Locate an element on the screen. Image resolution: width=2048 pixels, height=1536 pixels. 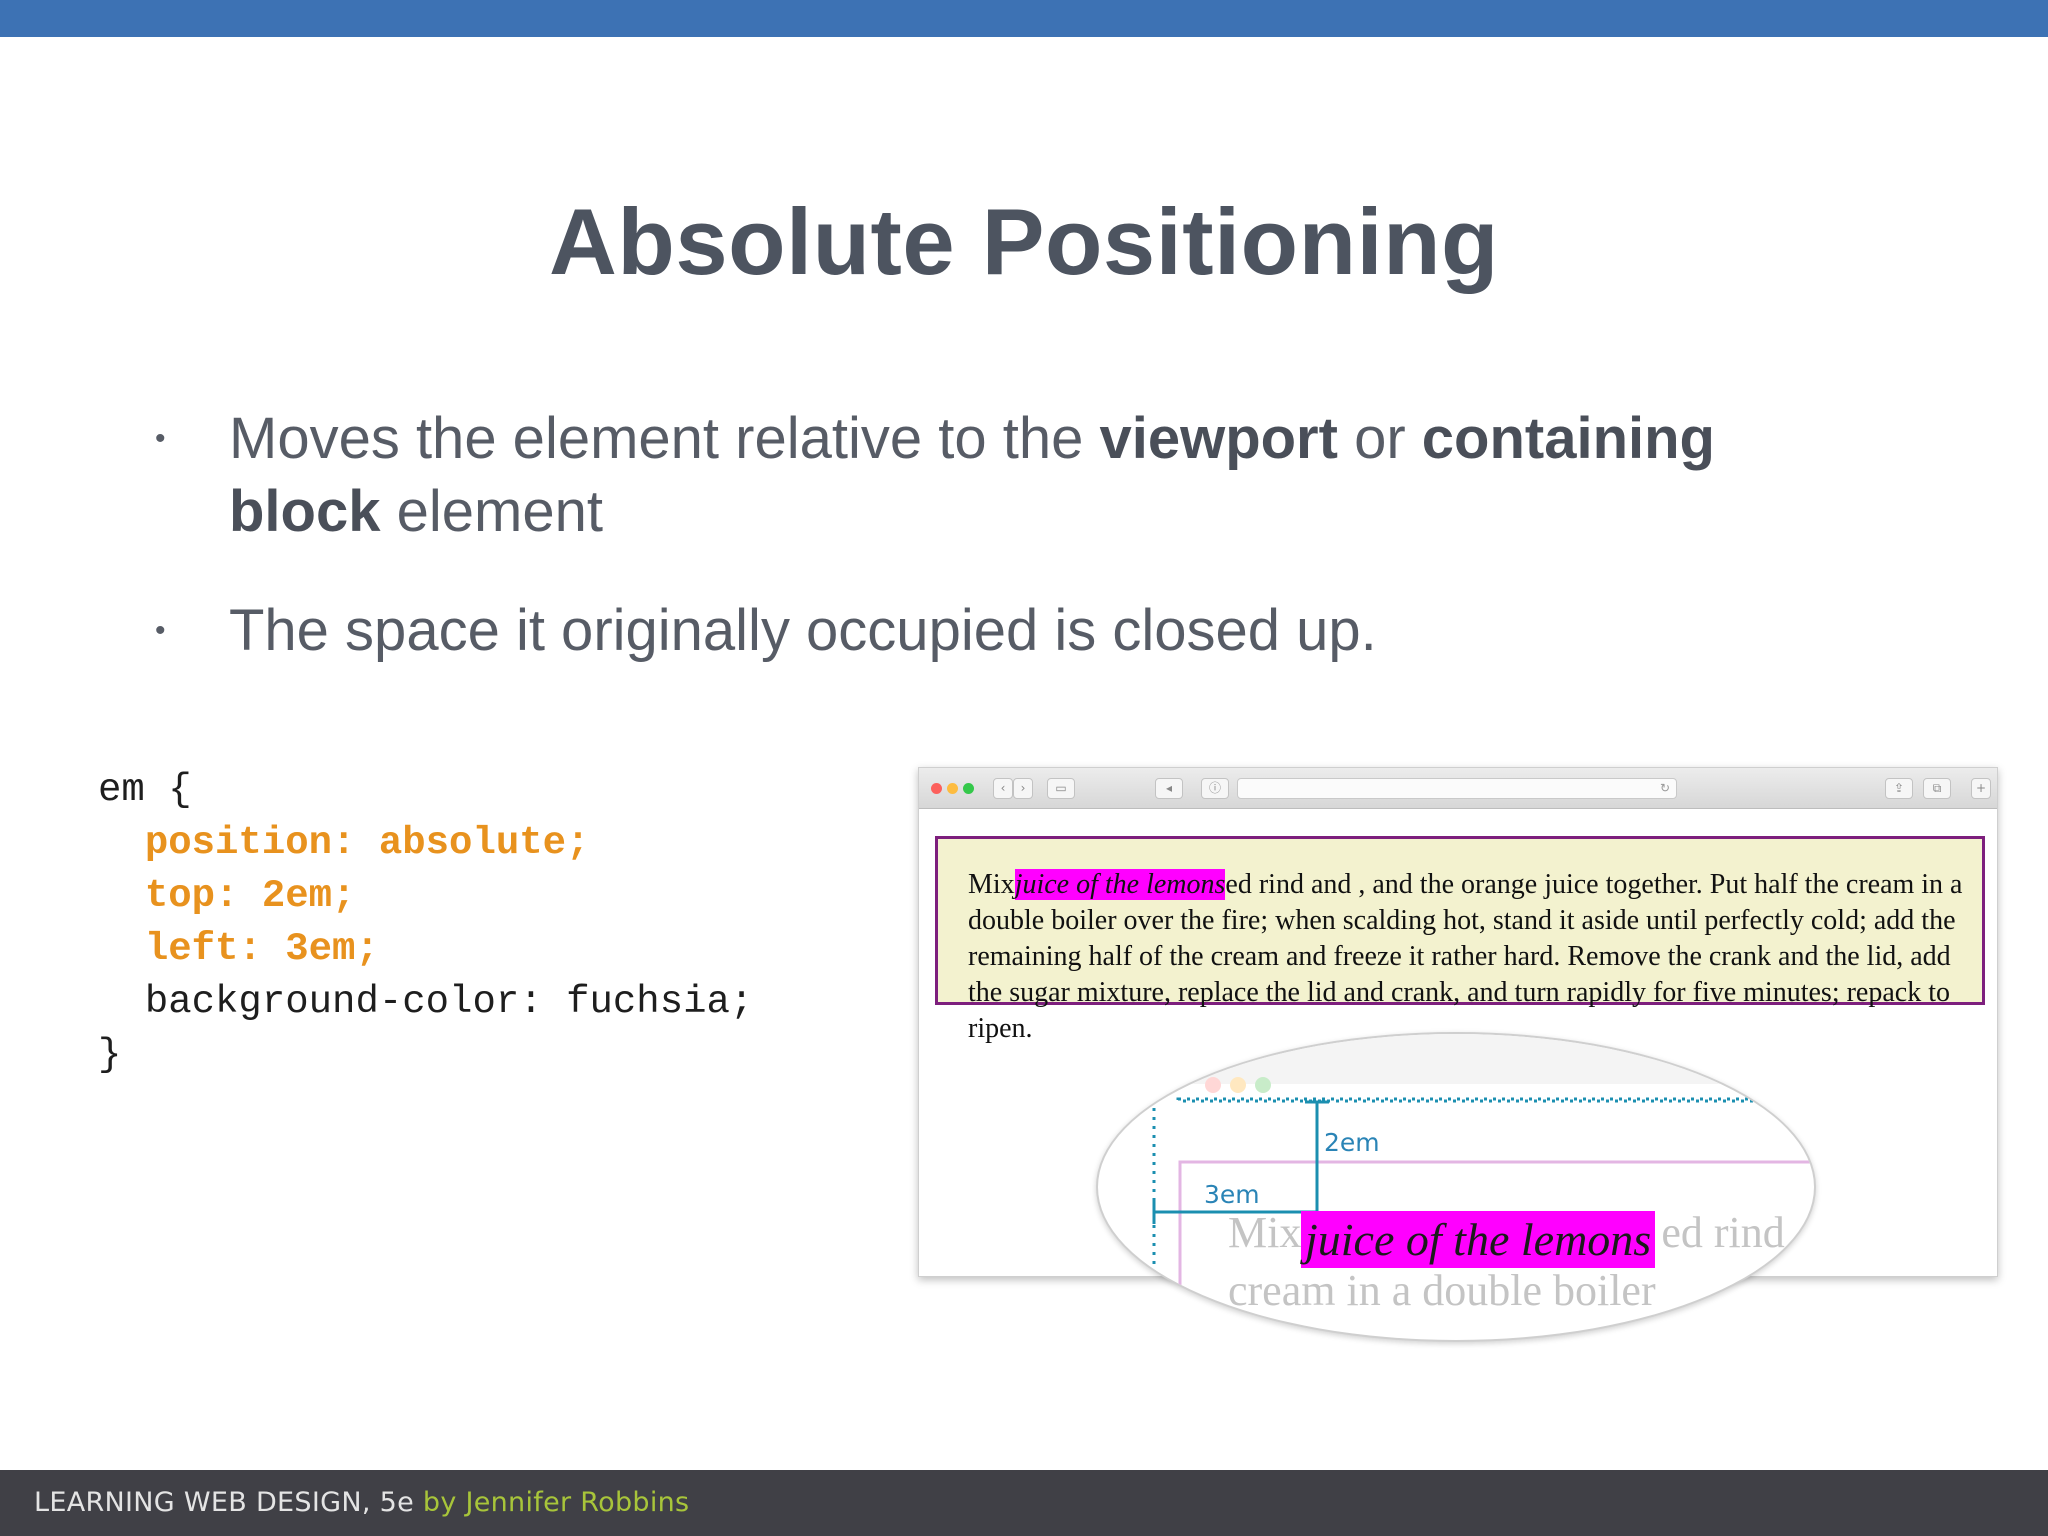
code-line-left: left: 3em; is located at coordinates (261, 949).